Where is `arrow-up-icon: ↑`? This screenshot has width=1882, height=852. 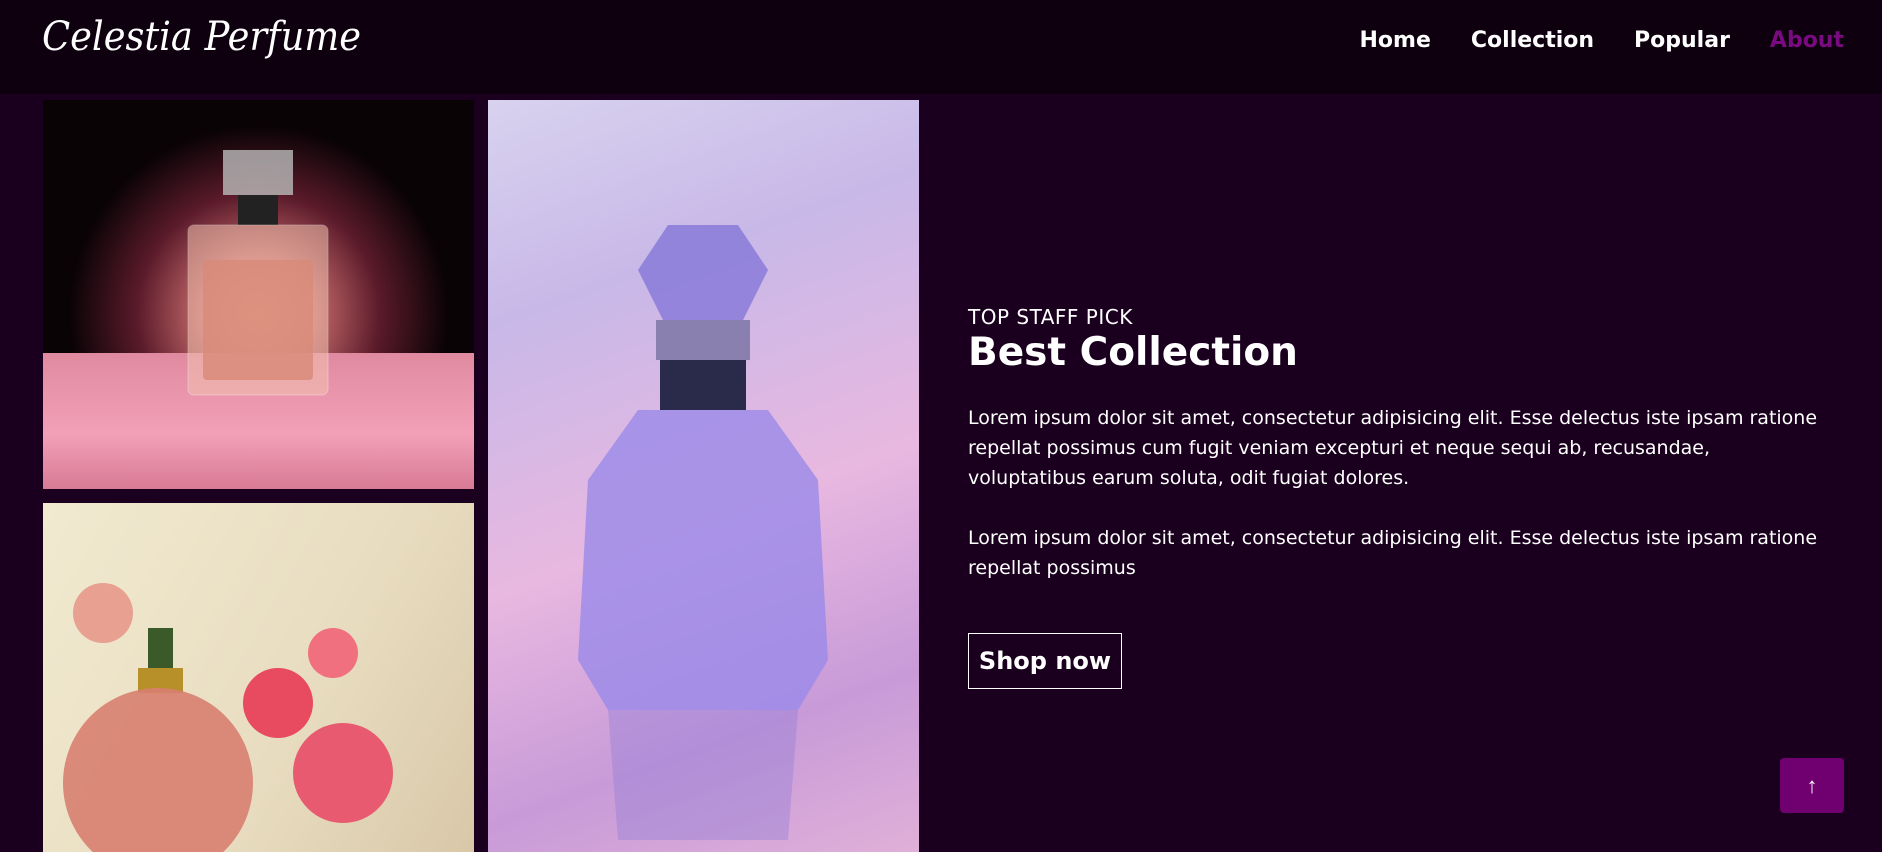 arrow-up-icon: ↑ is located at coordinates (1812, 785).